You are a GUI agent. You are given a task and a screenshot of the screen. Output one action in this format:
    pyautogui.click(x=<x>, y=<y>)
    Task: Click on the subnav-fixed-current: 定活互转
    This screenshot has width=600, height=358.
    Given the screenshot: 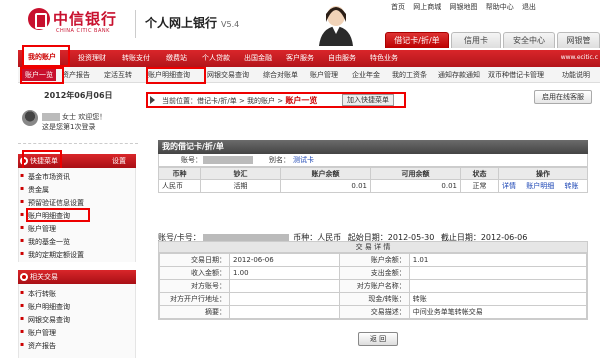 What is the action you would take?
    pyautogui.click(x=118, y=75)
    